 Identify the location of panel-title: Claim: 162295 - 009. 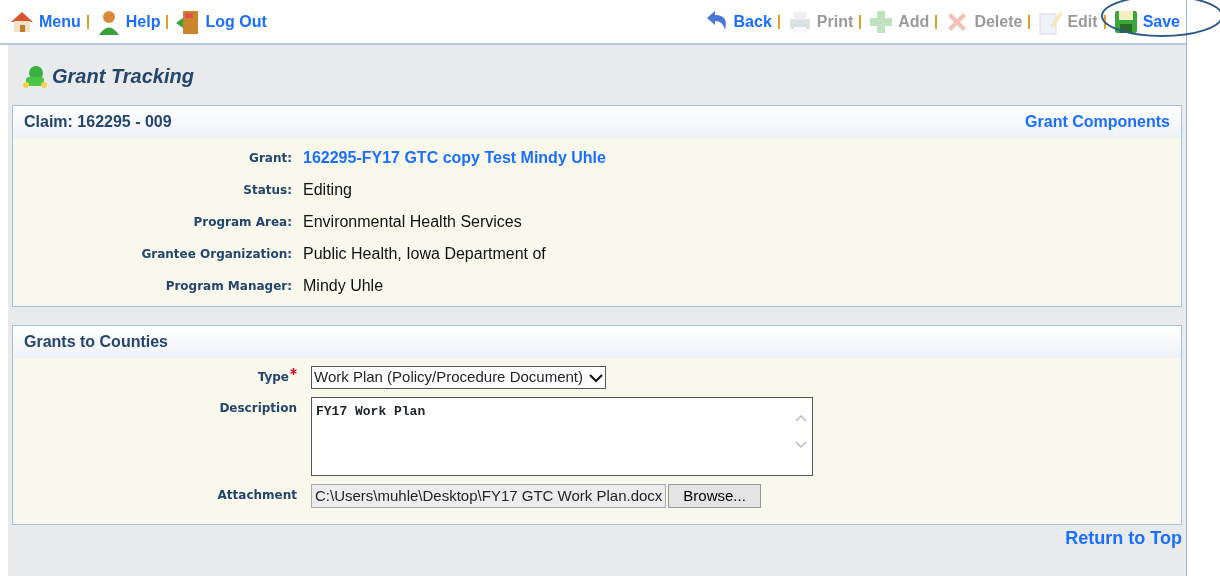
(98, 122).